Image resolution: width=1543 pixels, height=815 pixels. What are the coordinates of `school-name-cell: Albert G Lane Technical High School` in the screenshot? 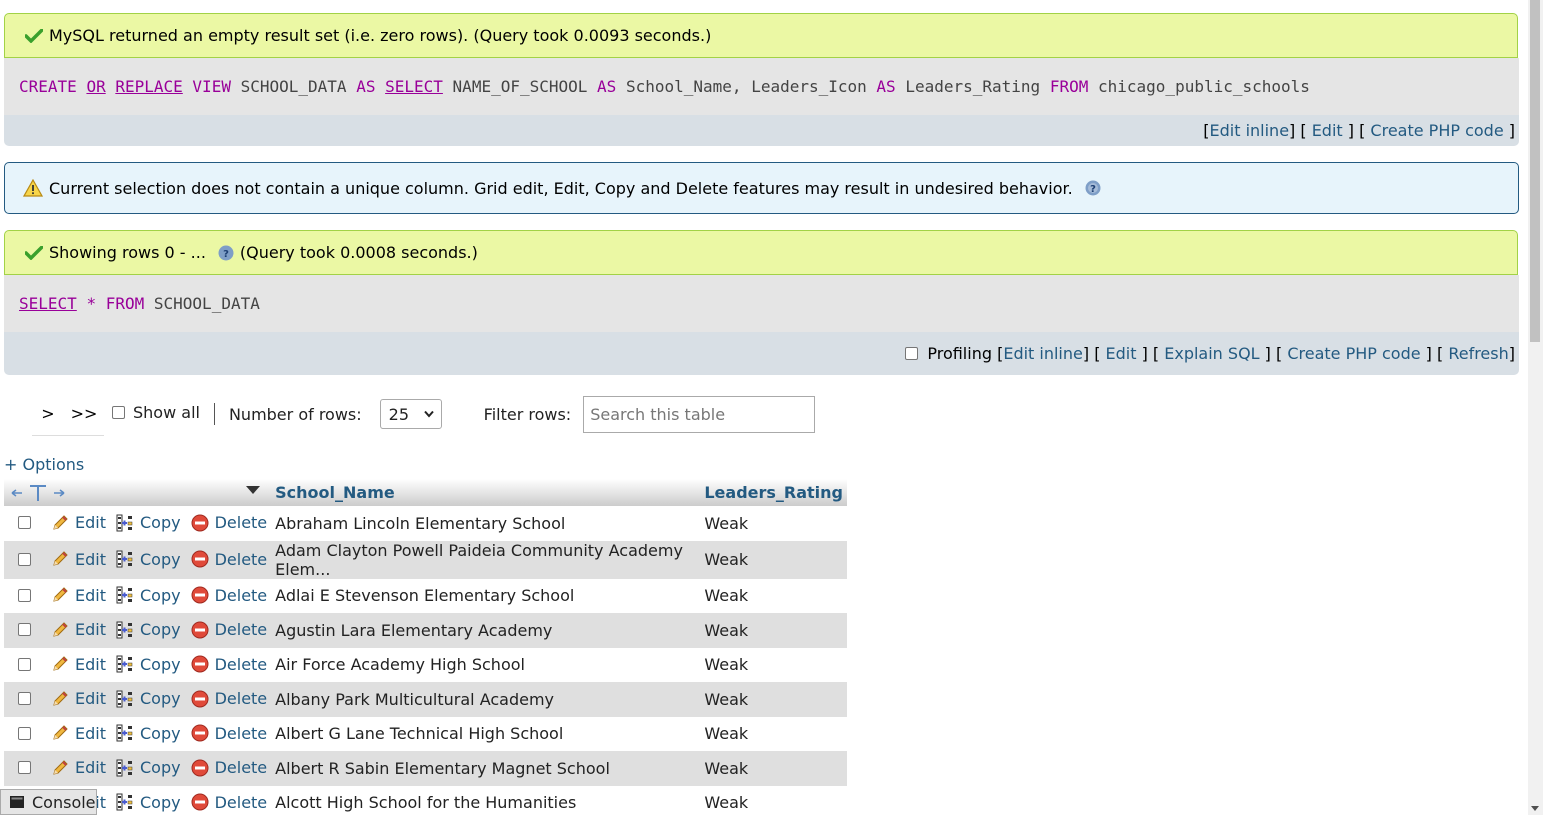 It's located at (486, 733).